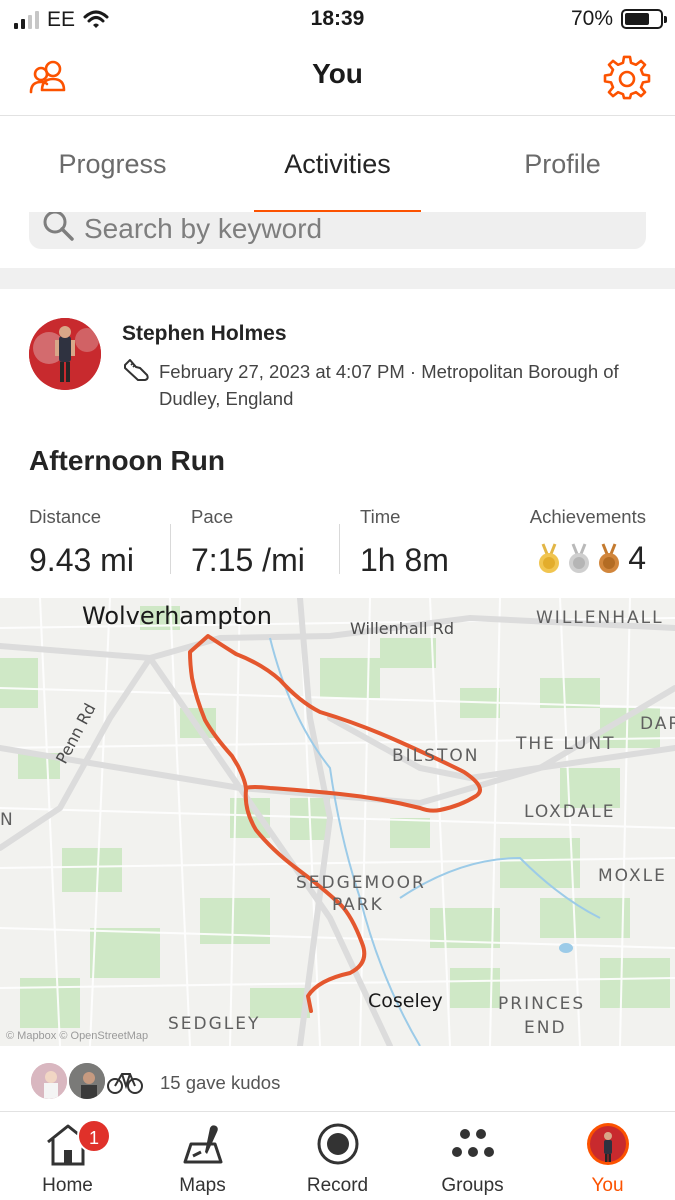 This screenshot has height=1200, width=675. I want to click on kudos-row: 15 gave kudos, so click(337, 1079).